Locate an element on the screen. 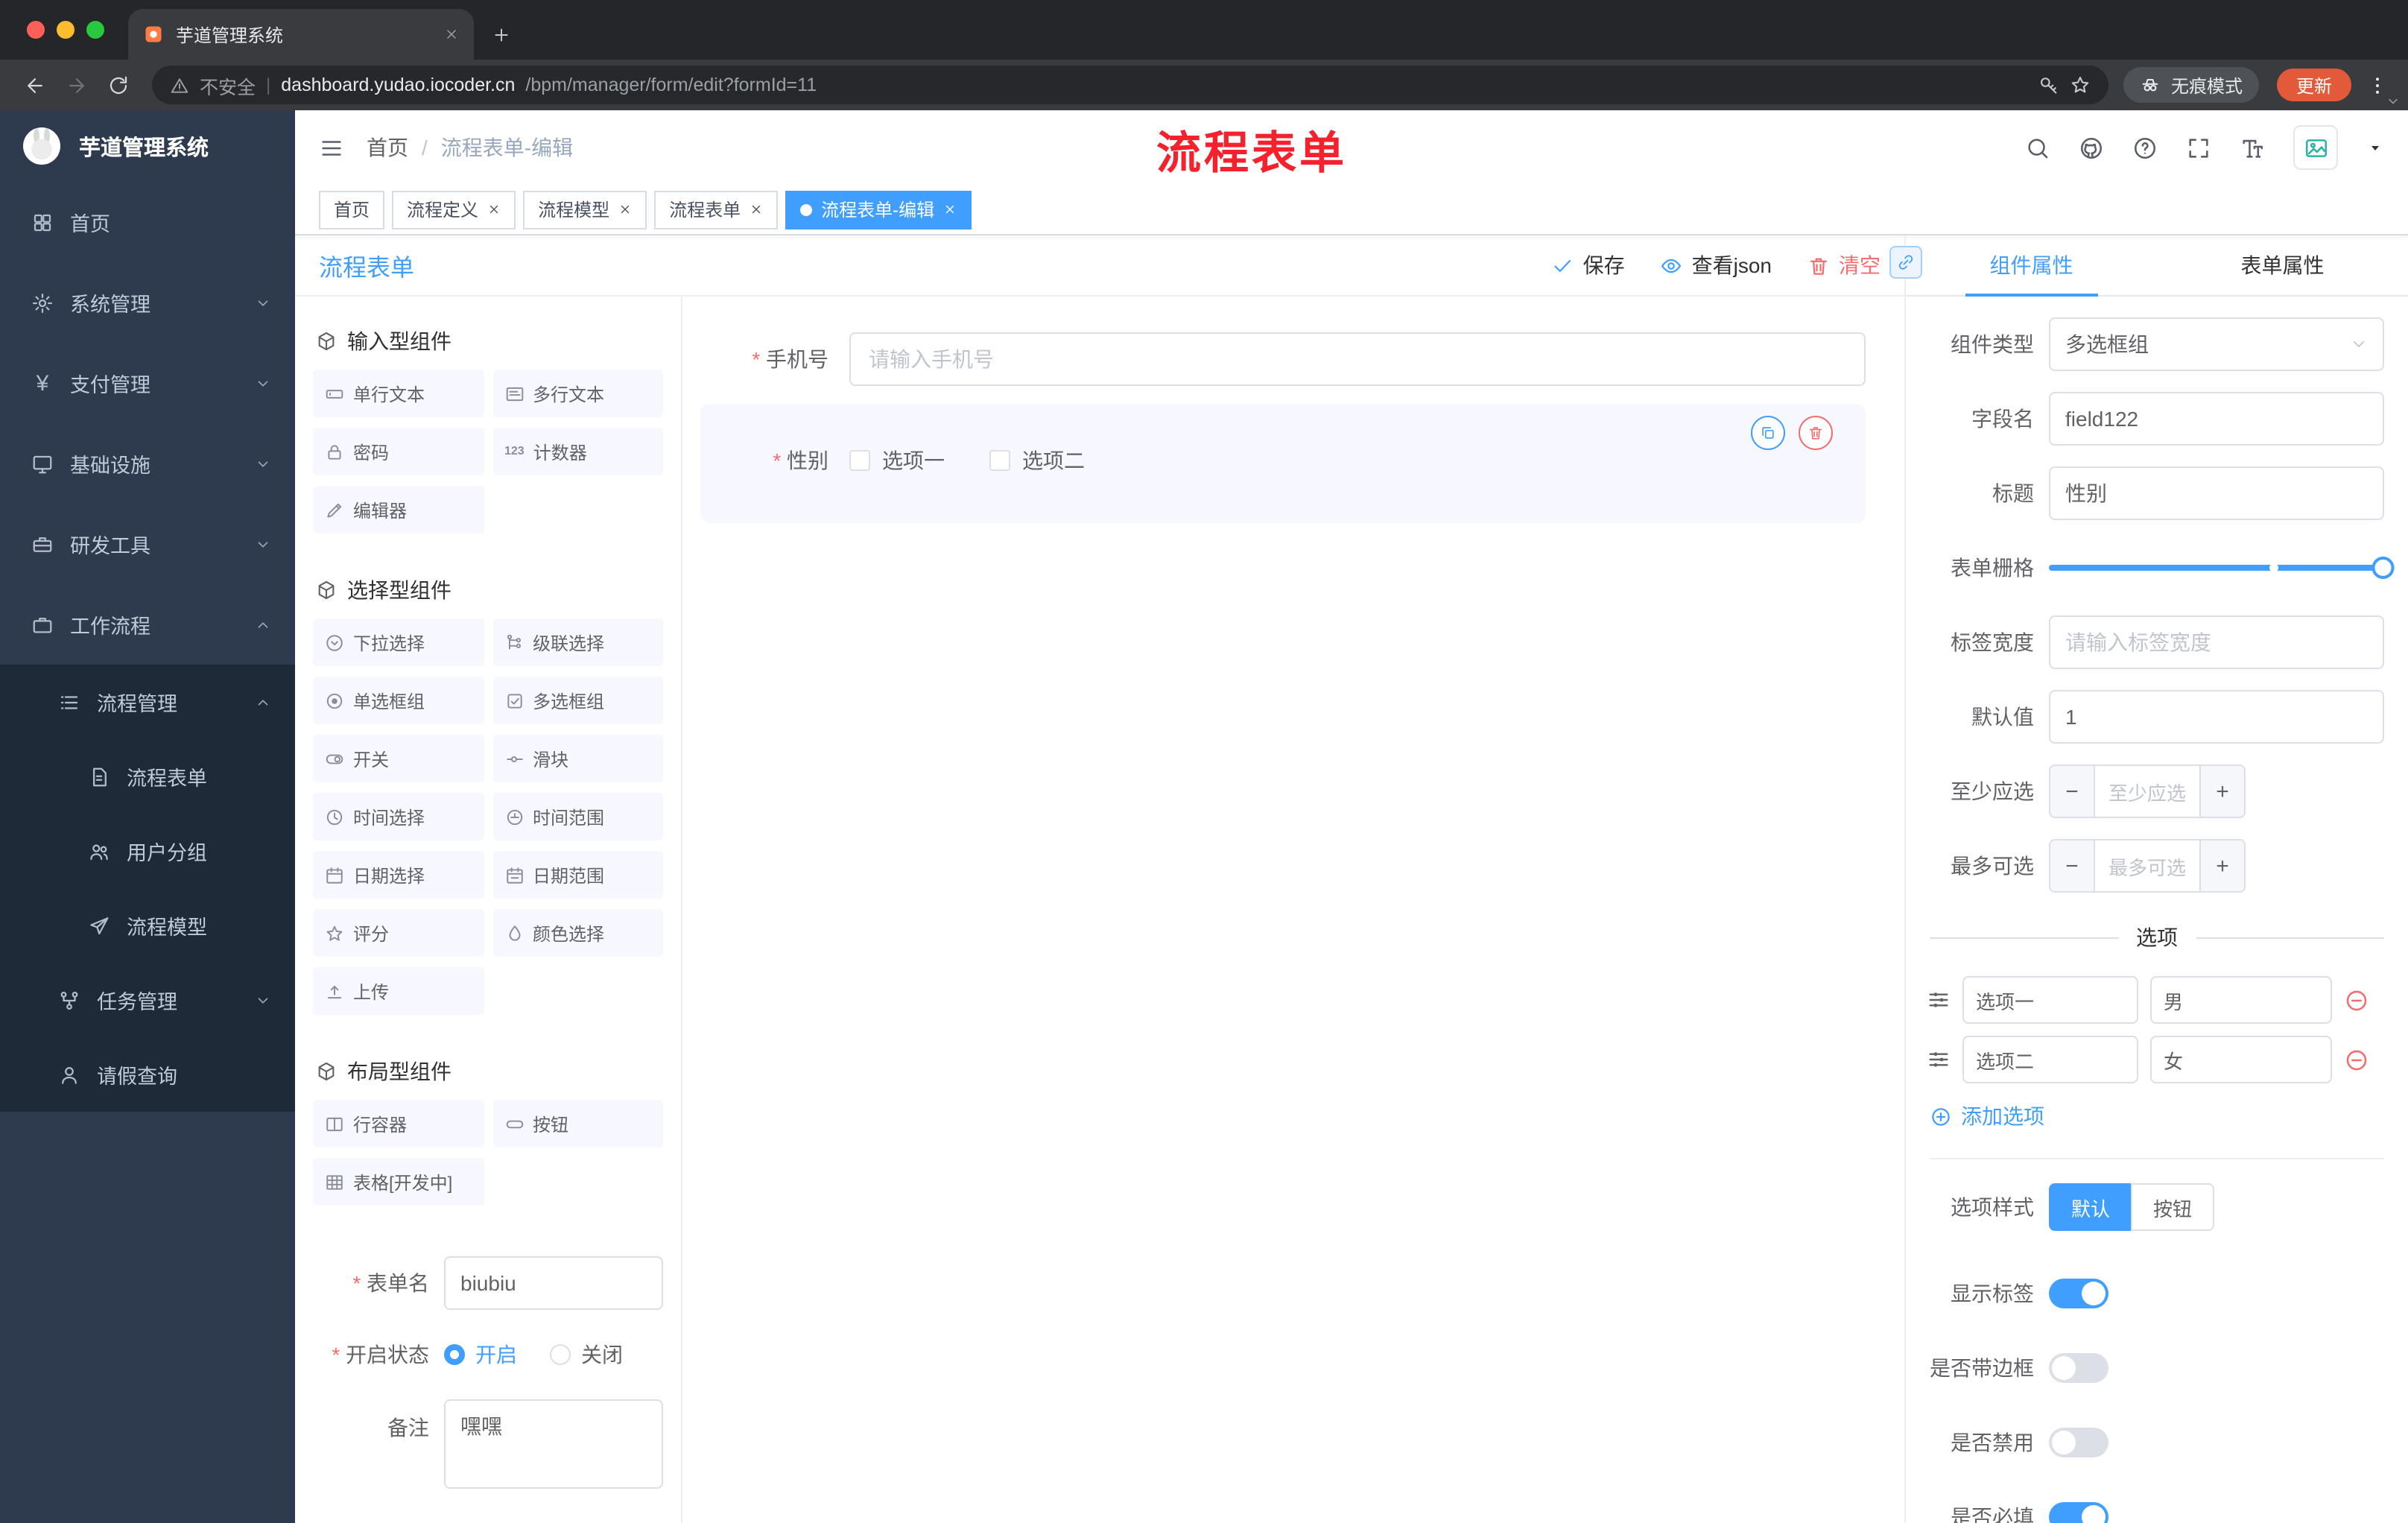  github-icon is located at coordinates (2091, 147).